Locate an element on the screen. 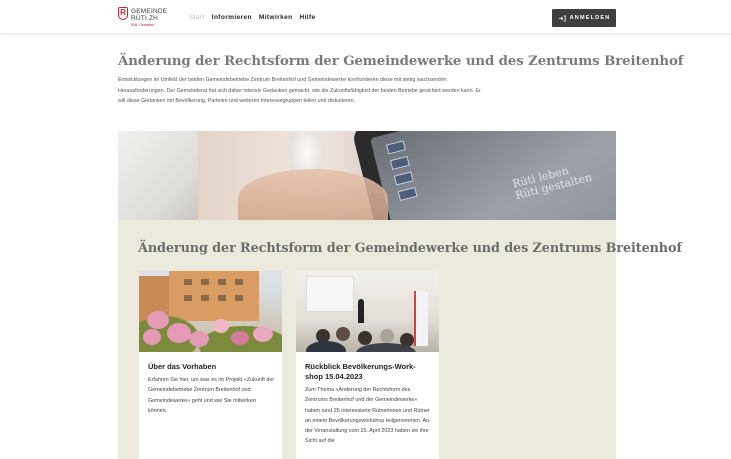  card-image-workshop is located at coordinates (367, 311).